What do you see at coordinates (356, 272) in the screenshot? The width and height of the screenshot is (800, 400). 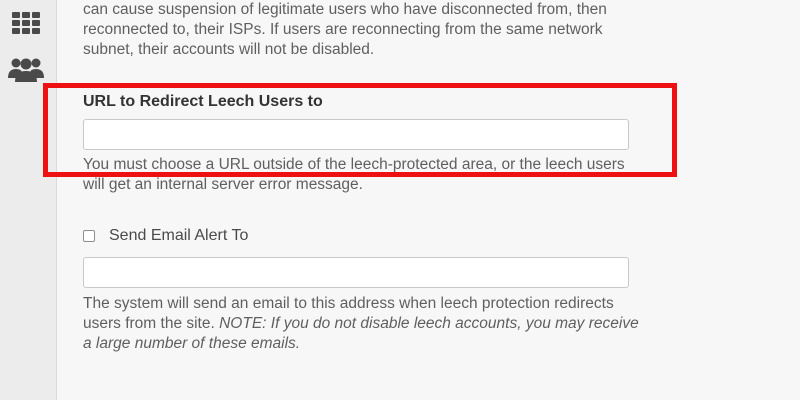 I see `email-alert-input` at bounding box center [356, 272].